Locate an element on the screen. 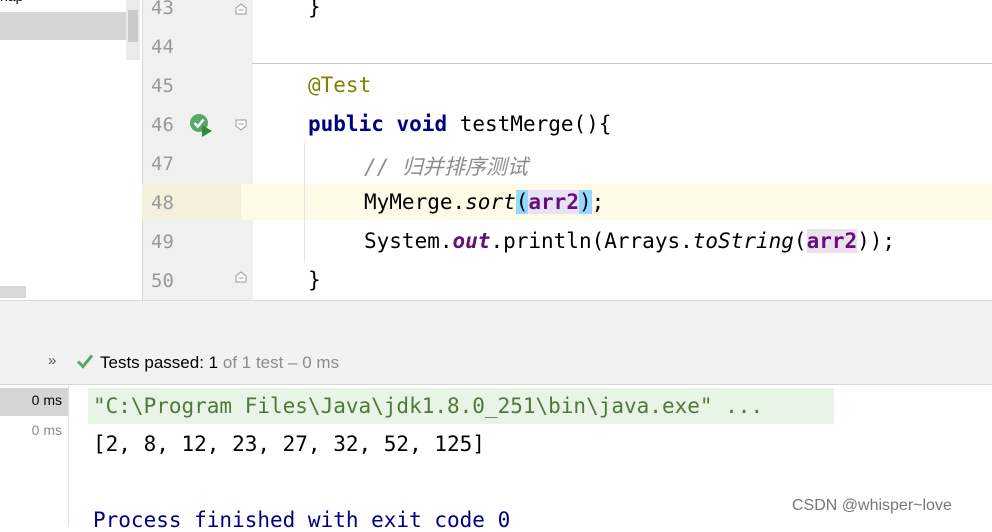  console-line: [2, 8, 12, 23, 27, 32, 52, 125] is located at coordinates (289, 444).